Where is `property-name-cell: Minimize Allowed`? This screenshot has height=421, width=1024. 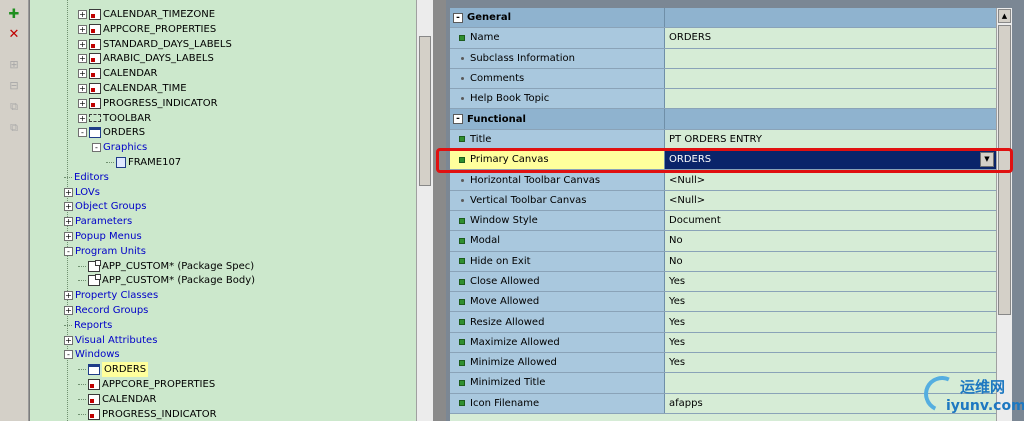
property-name-cell: Minimize Allowed is located at coordinates (557, 363).